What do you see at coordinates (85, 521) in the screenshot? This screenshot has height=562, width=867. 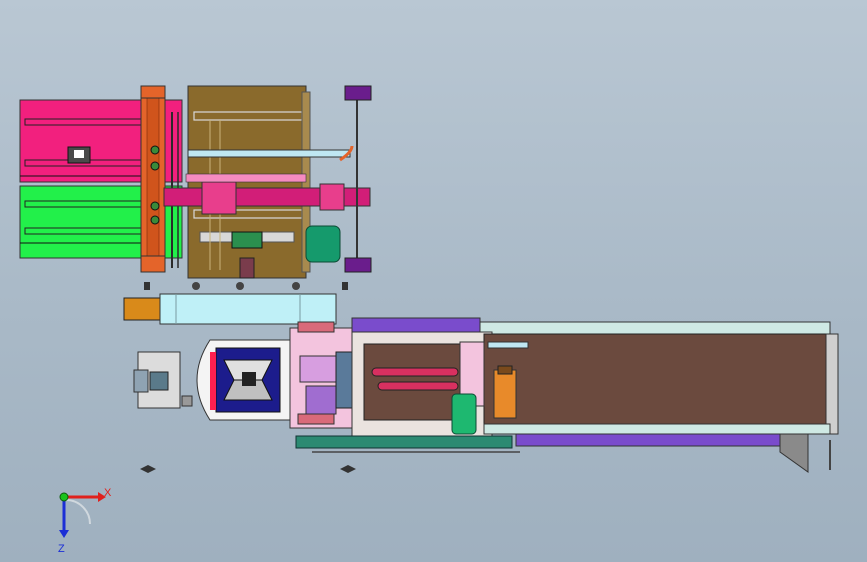 I see `axis-triad-icon: X Z` at bounding box center [85, 521].